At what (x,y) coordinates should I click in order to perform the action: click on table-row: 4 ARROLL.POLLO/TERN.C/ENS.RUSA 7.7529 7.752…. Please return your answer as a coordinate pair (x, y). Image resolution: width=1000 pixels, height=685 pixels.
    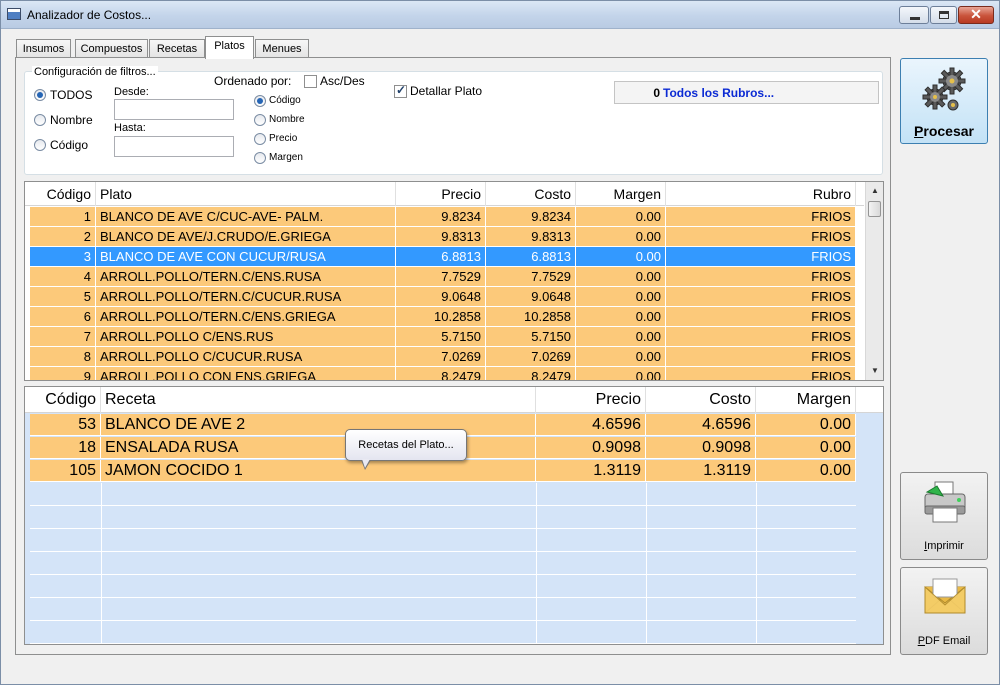
    Looking at the image, I should click on (443, 277).